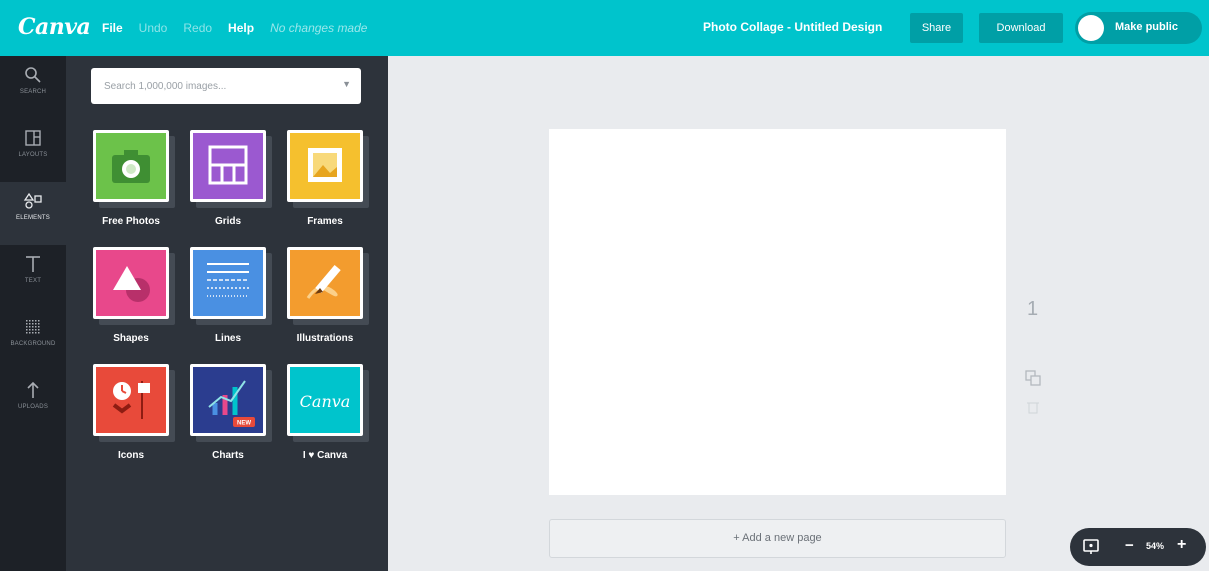 Image resolution: width=1209 pixels, height=571 pixels. What do you see at coordinates (33, 339) in the screenshot?
I see `rail-item-background: BACKGROUND` at bounding box center [33, 339].